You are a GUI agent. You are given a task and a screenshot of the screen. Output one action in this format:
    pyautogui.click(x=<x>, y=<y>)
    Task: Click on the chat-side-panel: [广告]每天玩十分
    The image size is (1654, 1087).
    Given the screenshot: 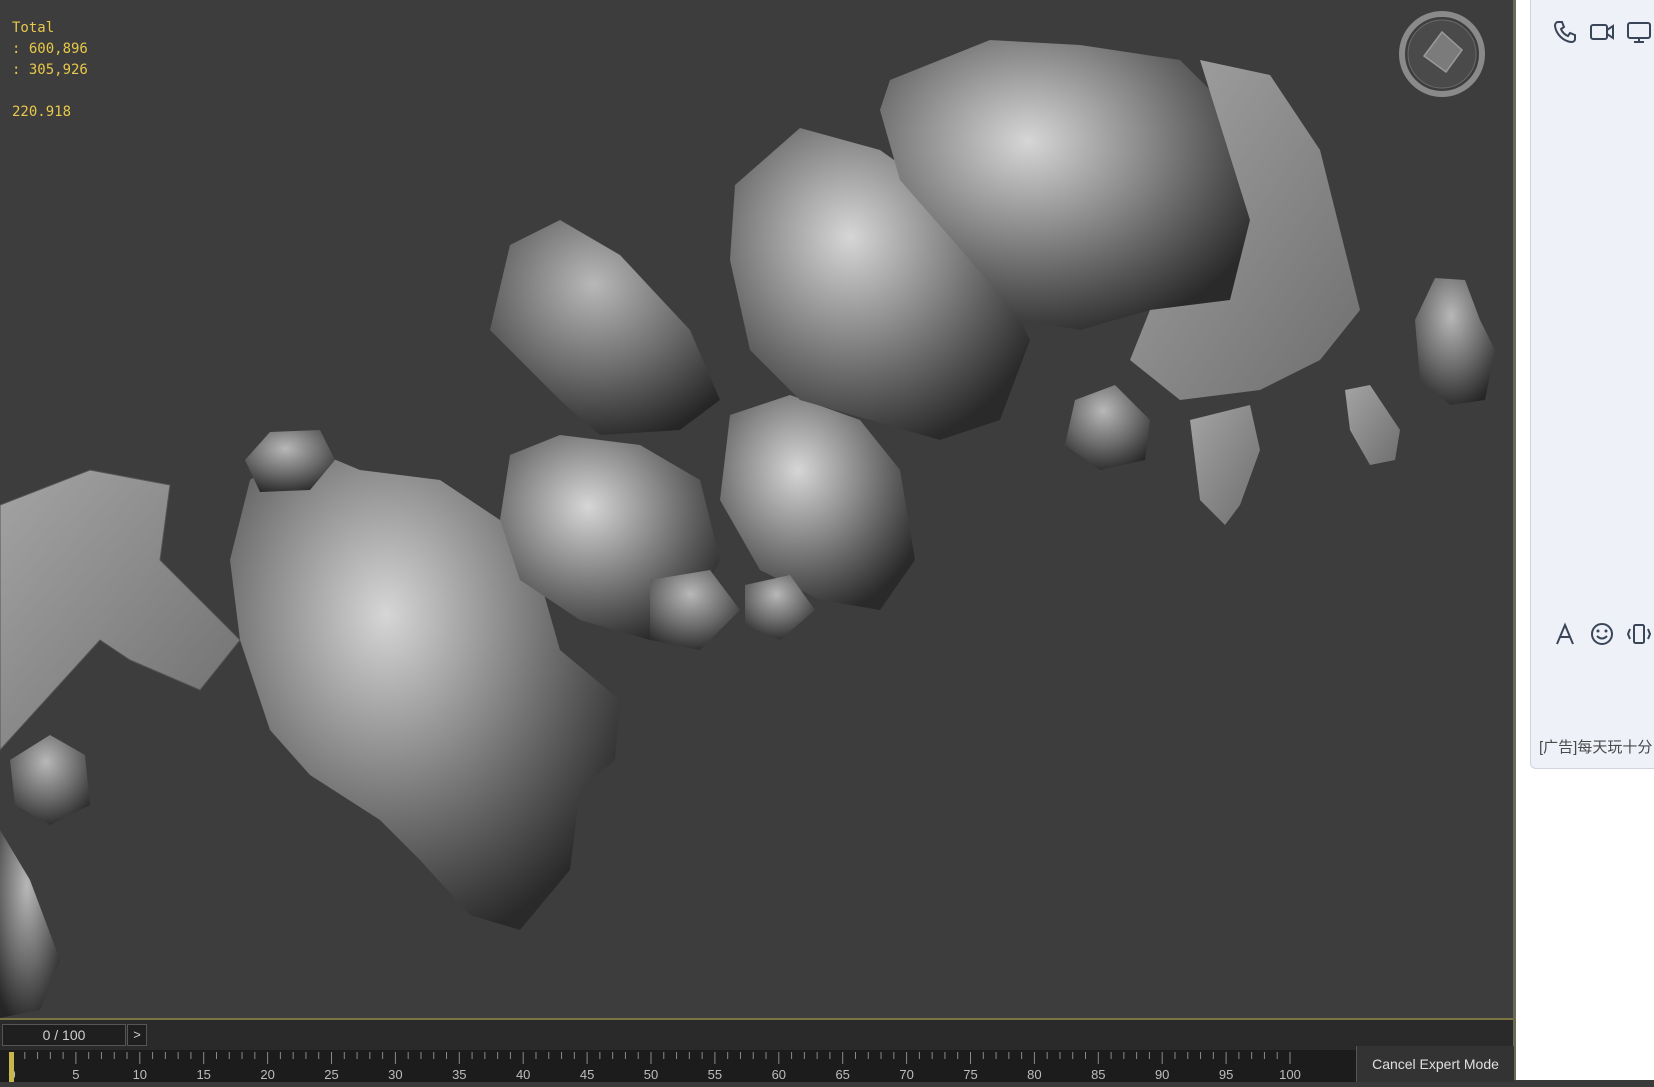 What is the action you would take?
    pyautogui.click(x=1585, y=540)
    